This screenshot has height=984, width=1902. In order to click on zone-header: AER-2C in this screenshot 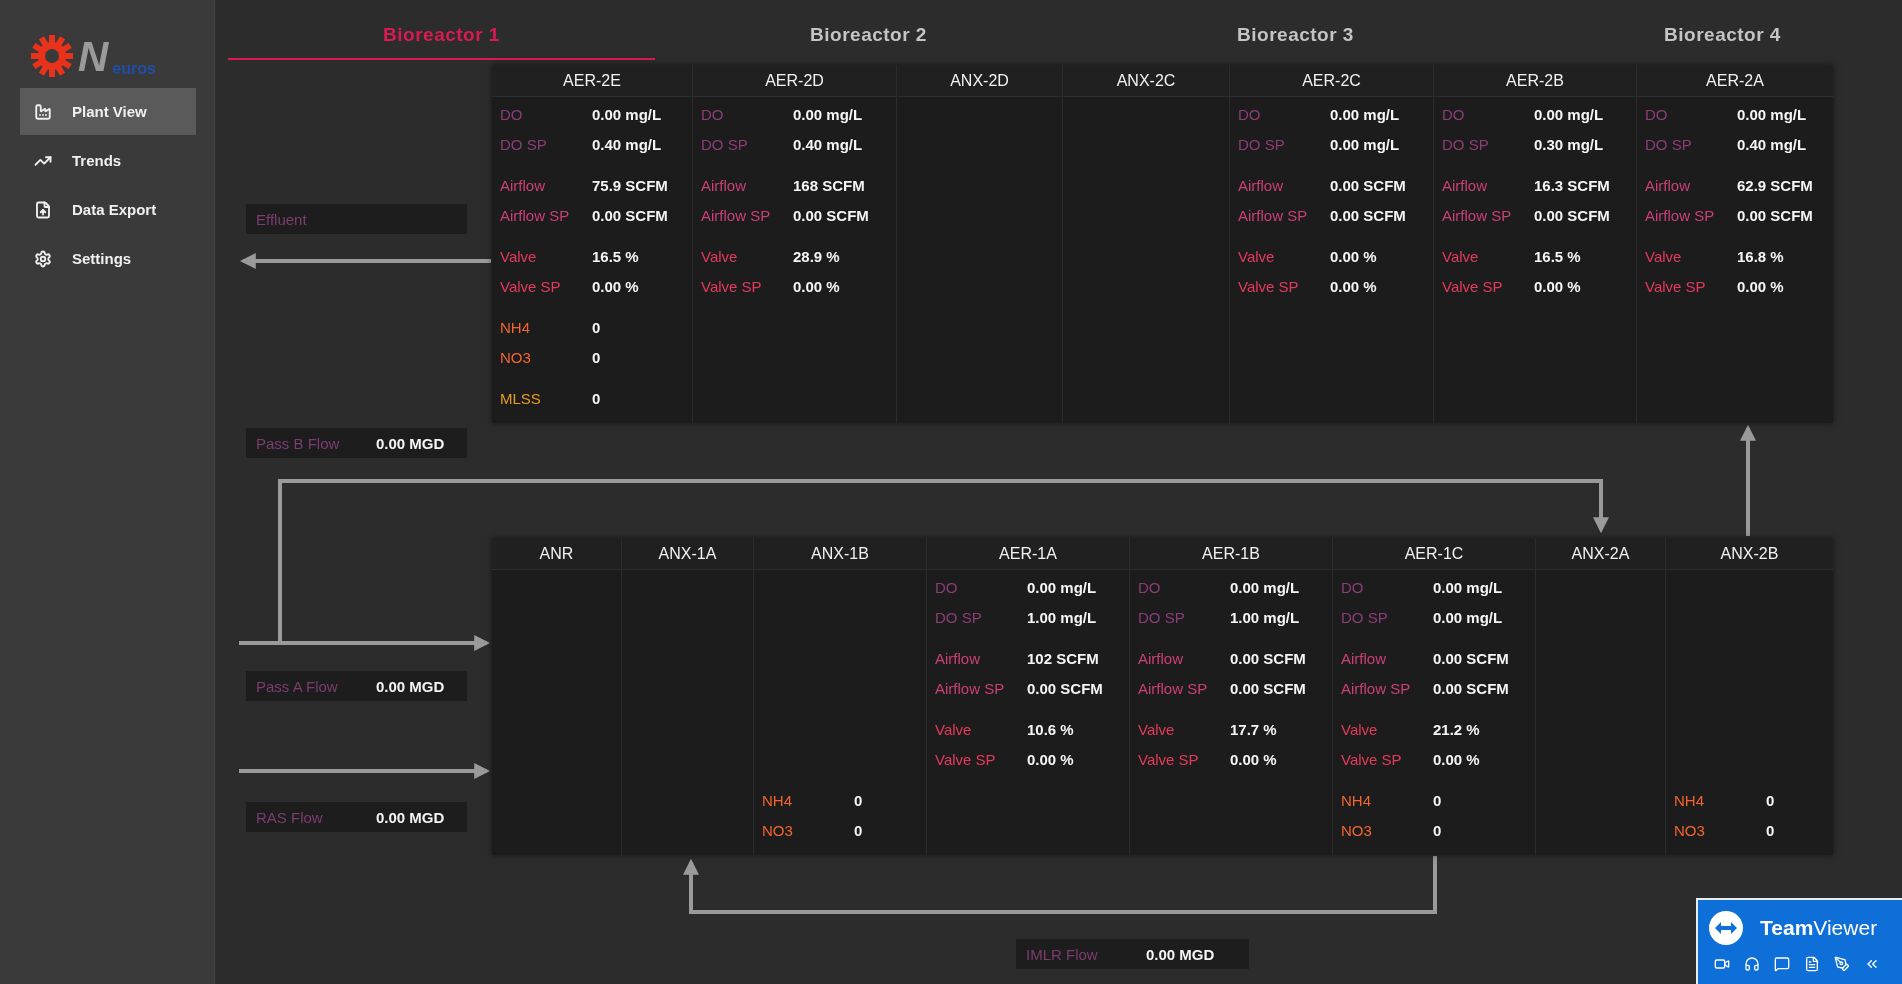, I will do `click(1331, 81)`.